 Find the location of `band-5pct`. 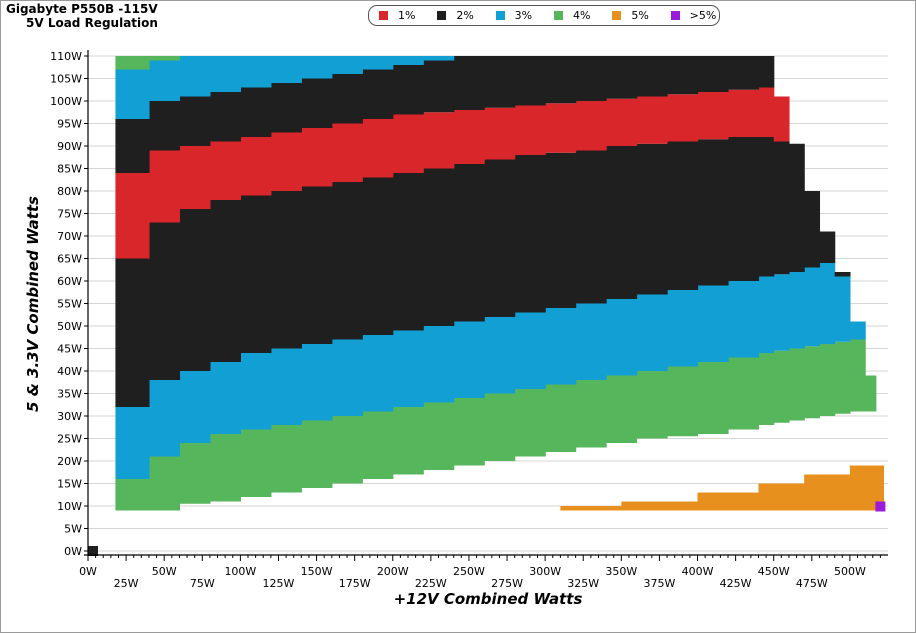

band-5pct is located at coordinates (722, 488).